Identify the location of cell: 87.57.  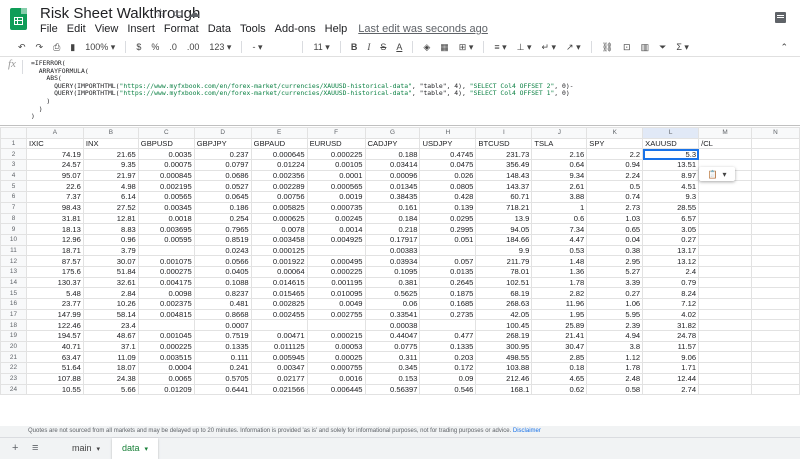
(54, 261).